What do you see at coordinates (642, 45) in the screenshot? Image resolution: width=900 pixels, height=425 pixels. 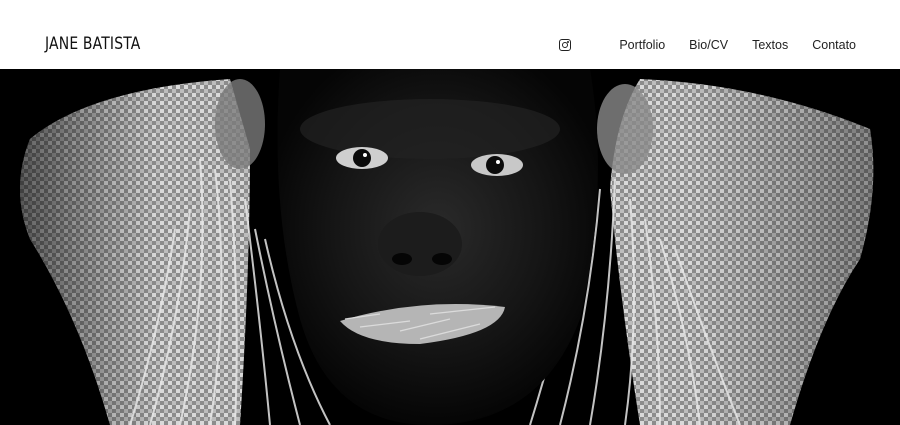 I see `nav-portfolio: Portfolio` at bounding box center [642, 45].